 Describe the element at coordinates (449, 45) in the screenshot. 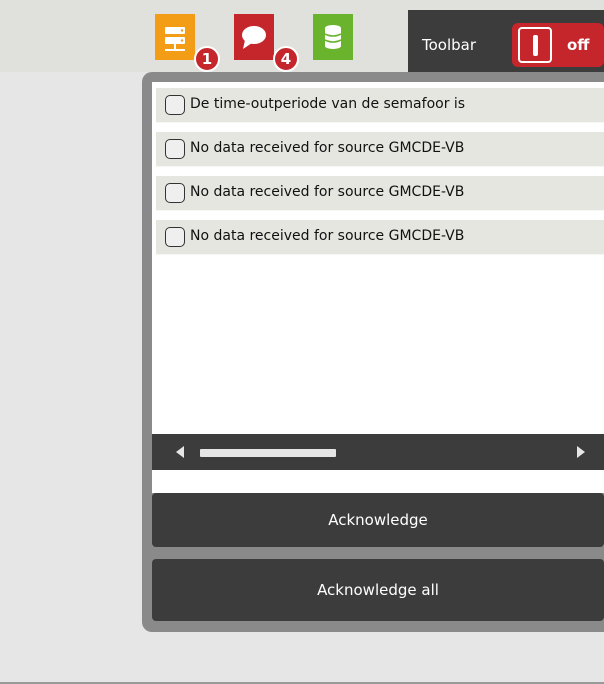

I see `toolbar-label: Toolbar` at that location.